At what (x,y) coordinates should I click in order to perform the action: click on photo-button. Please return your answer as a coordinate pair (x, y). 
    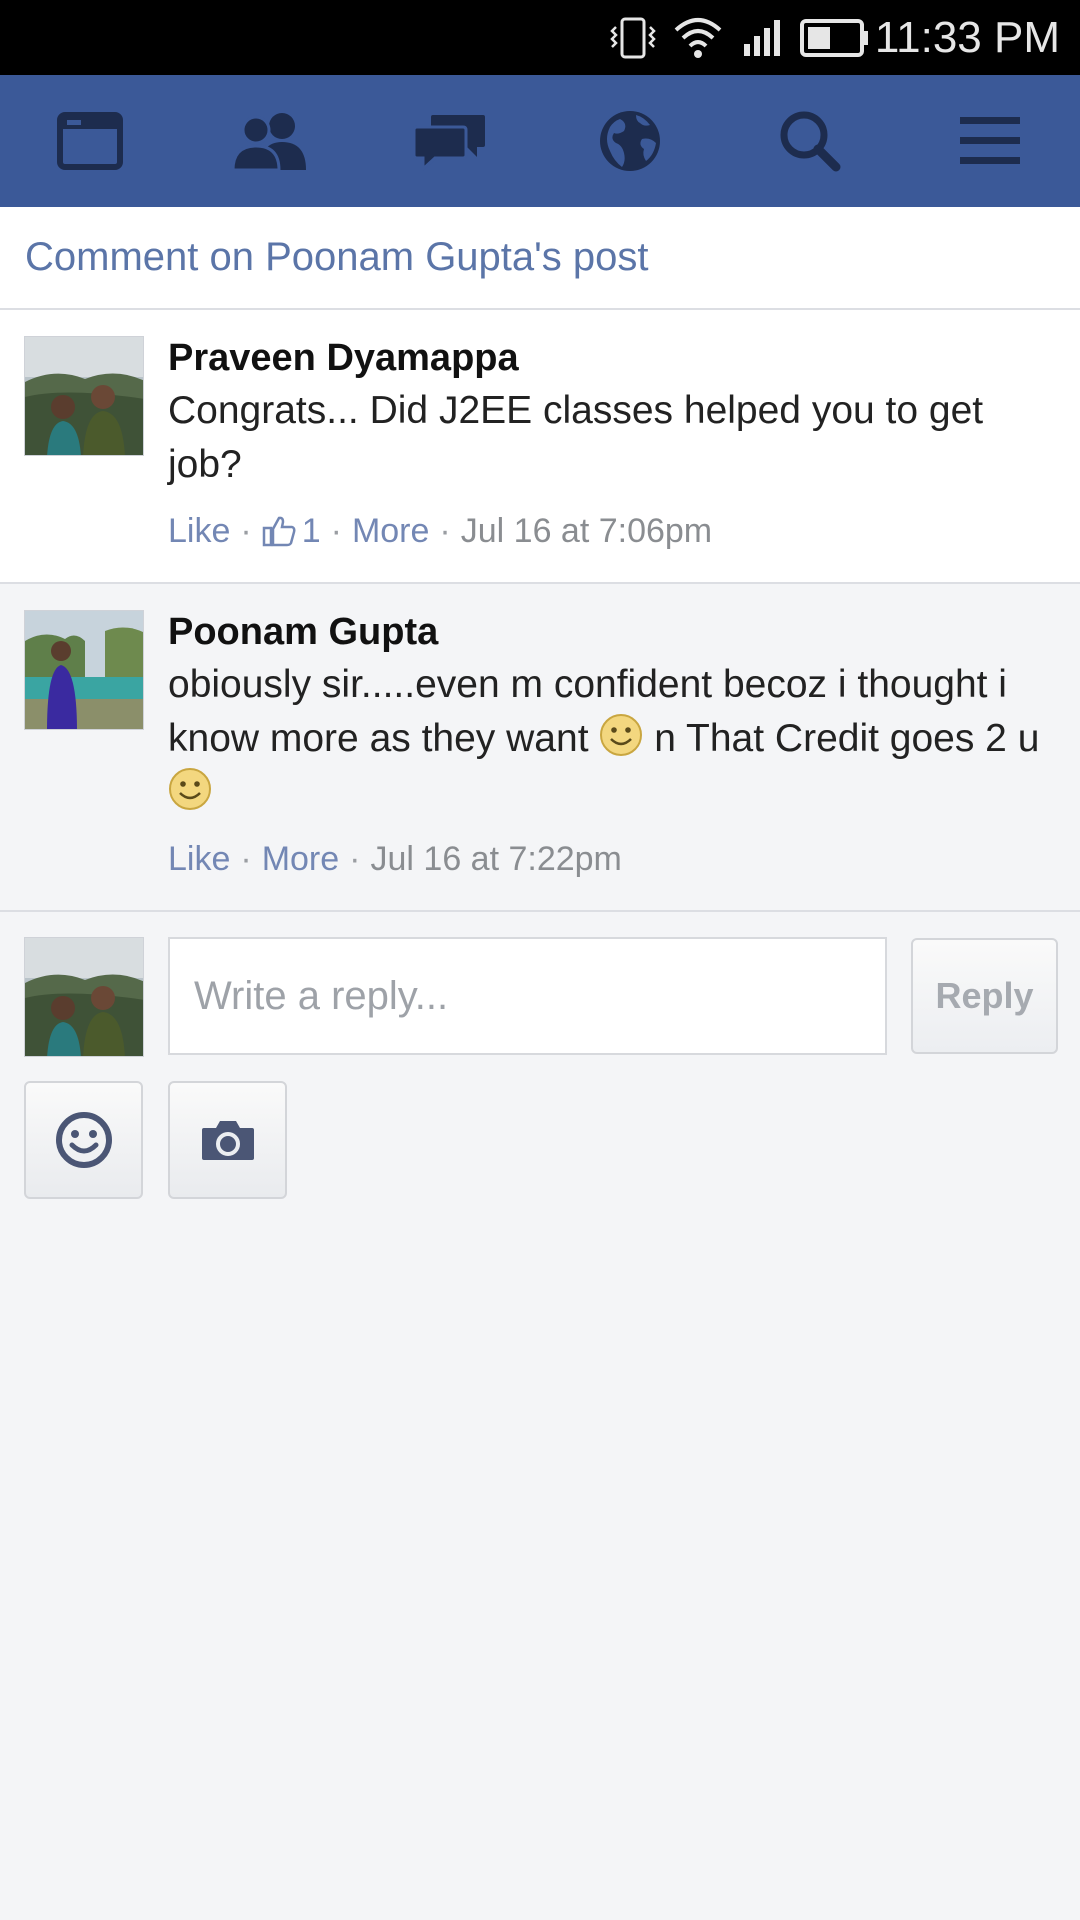
    Looking at the image, I should click on (227, 1140).